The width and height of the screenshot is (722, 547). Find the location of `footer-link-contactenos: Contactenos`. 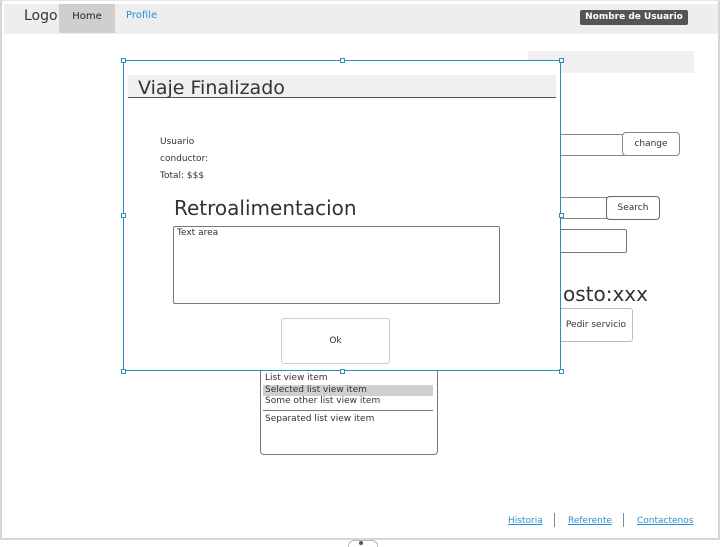

footer-link-contactenos: Contactenos is located at coordinates (665, 521).